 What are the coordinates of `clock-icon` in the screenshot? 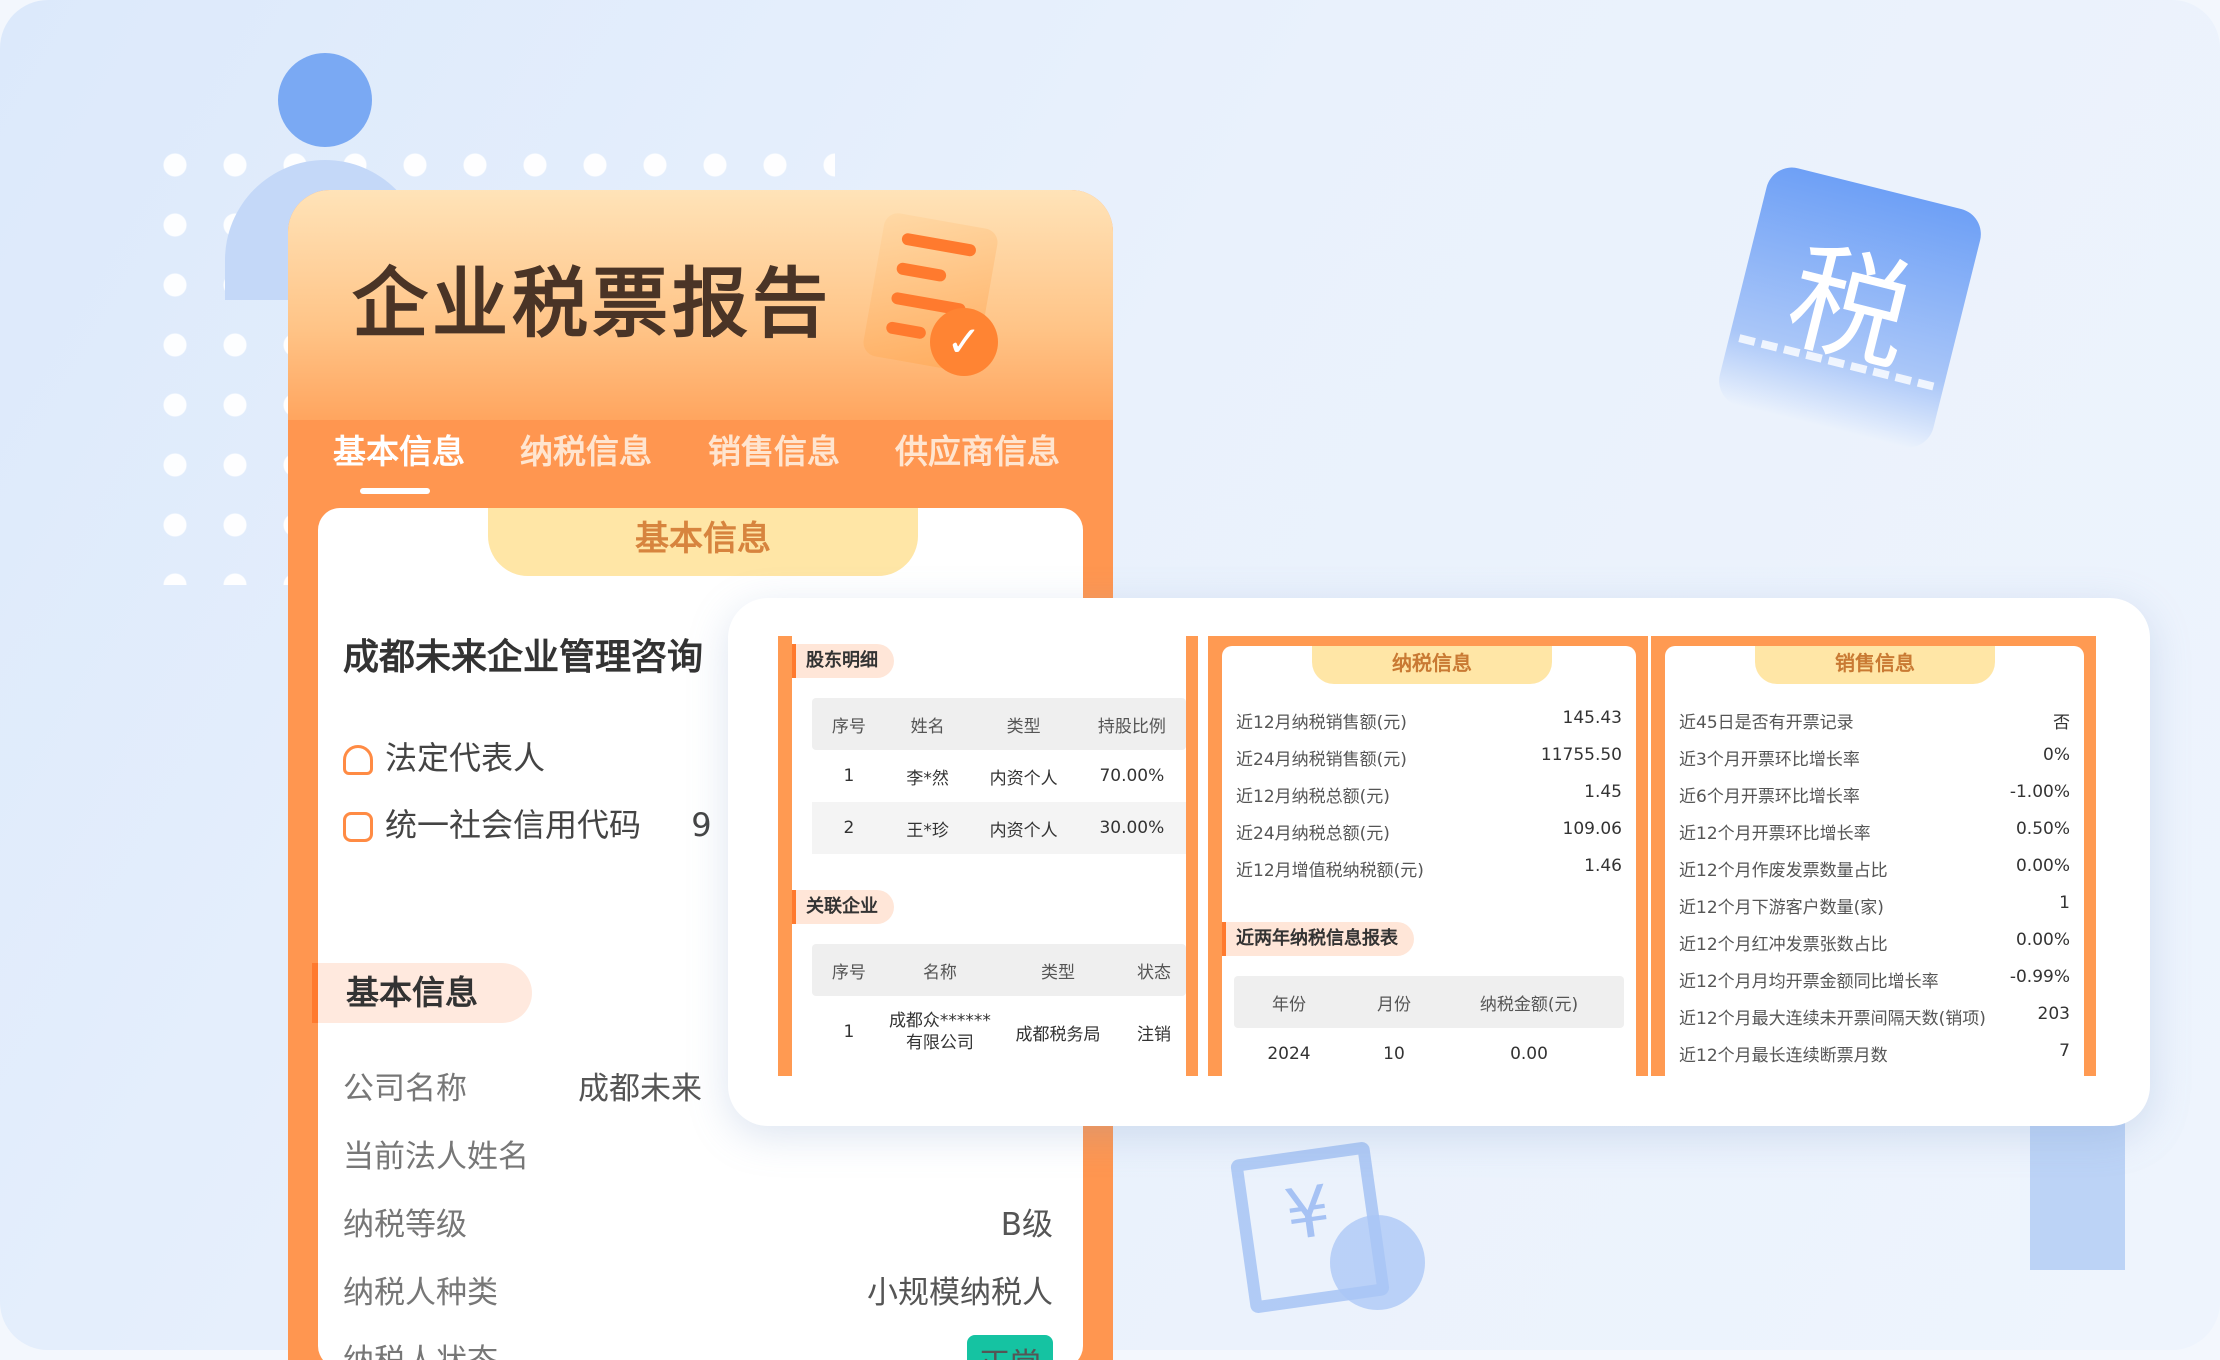 It's located at (1377, 1262).